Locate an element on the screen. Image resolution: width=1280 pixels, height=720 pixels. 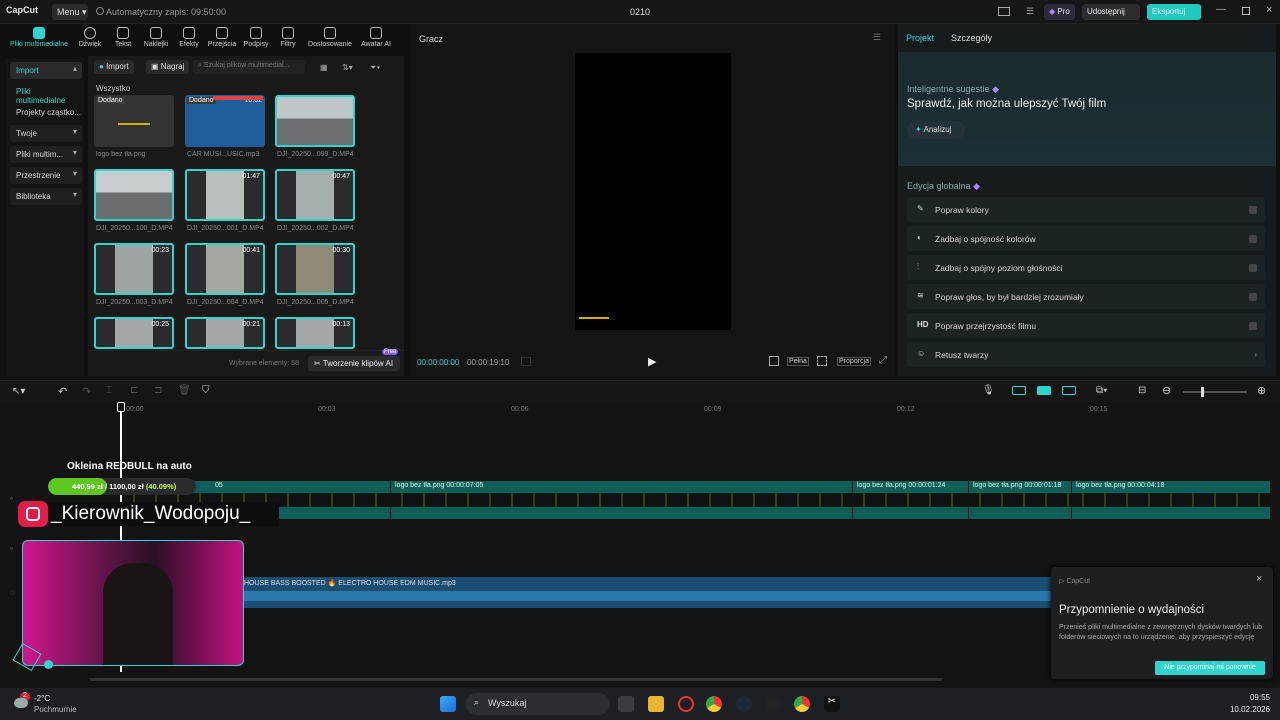
share-button: Udostępnij is located at coordinates (1111, 12).